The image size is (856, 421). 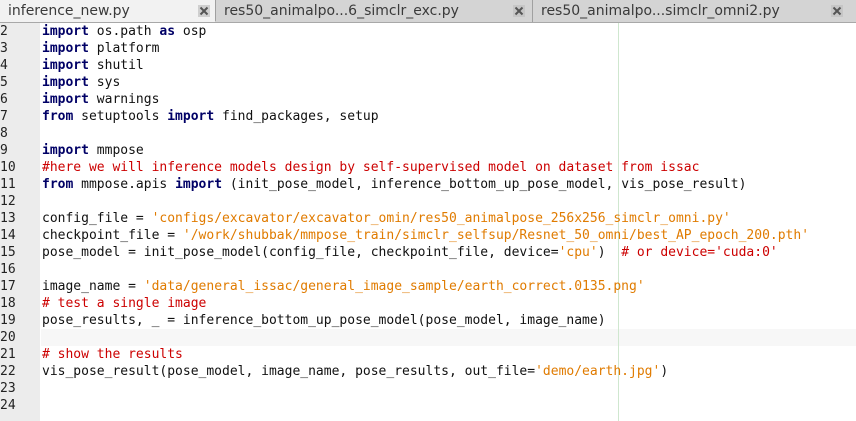 I want to click on comment: # or device='cuda:0', so click(x=699, y=252).